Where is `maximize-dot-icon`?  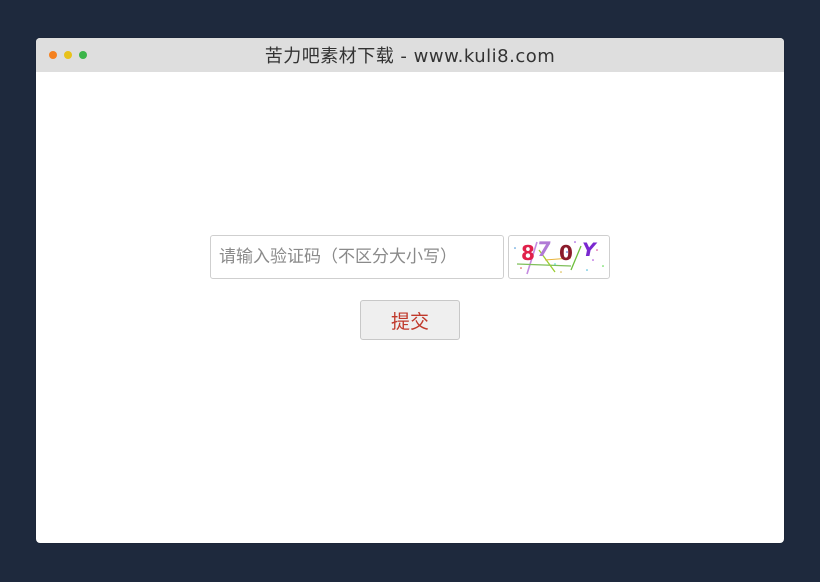
maximize-dot-icon is located at coordinates (83, 55).